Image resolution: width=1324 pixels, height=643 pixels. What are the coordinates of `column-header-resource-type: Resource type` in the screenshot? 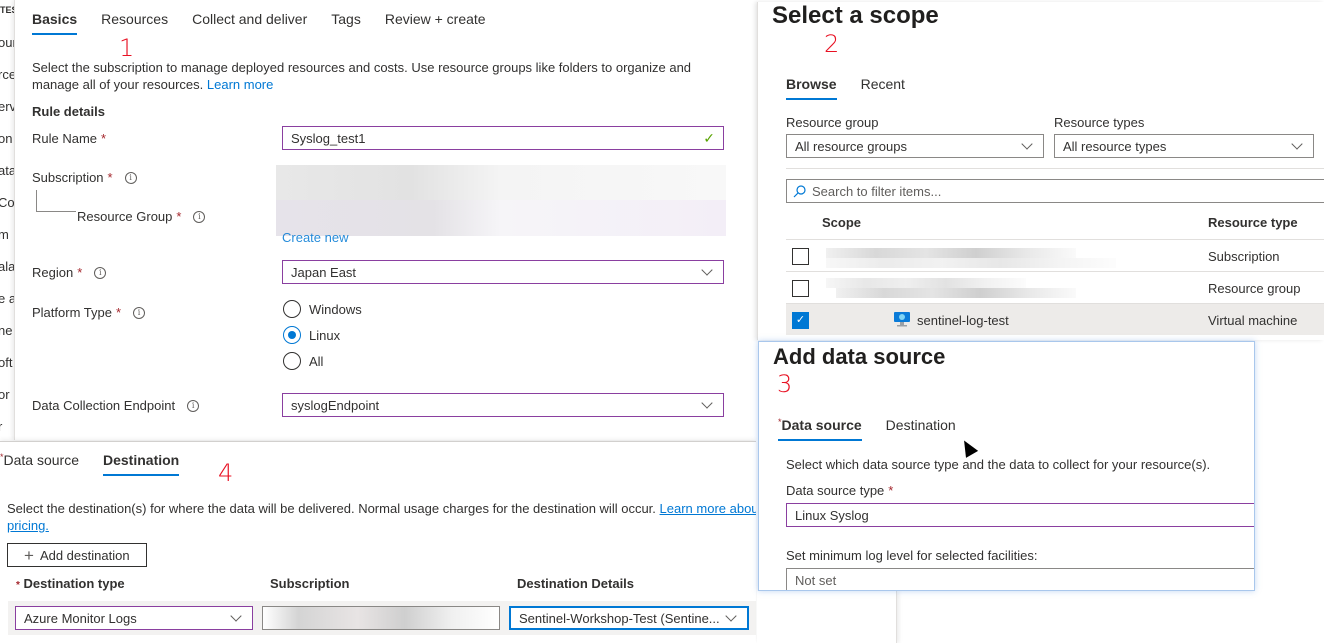 It's located at (1253, 222).